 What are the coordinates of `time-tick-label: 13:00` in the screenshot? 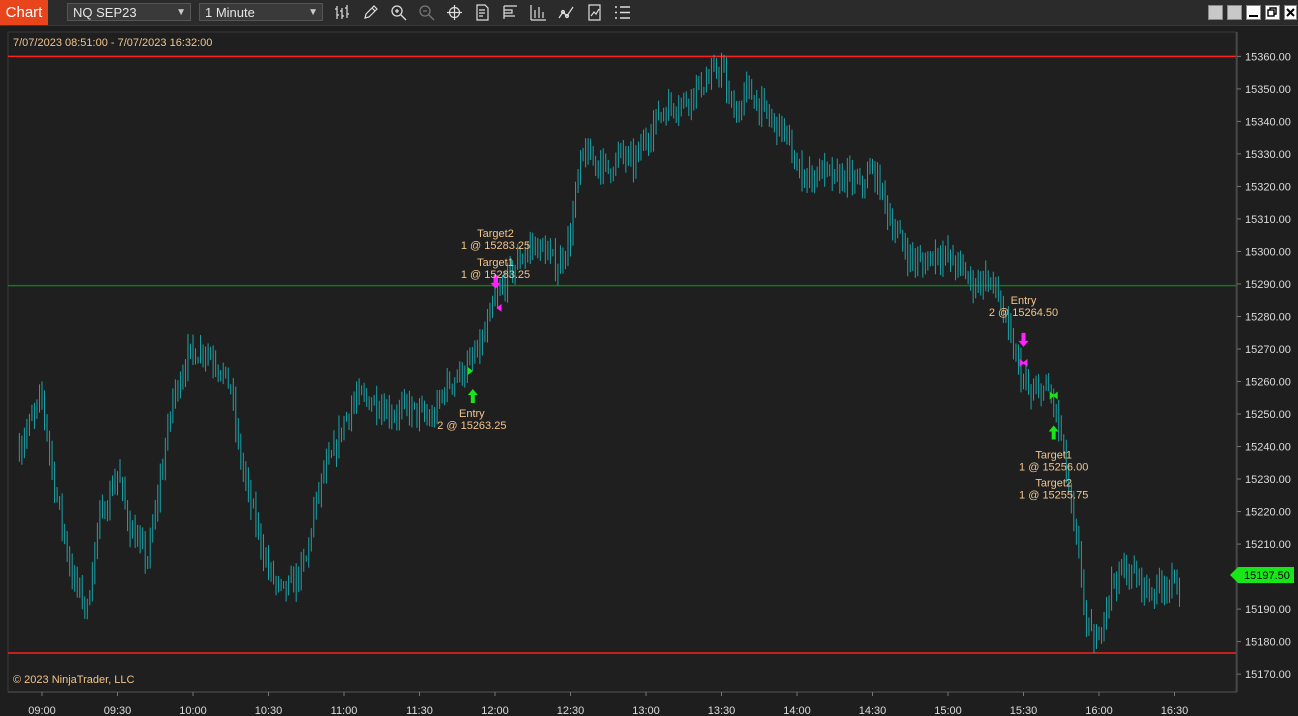 It's located at (646, 710).